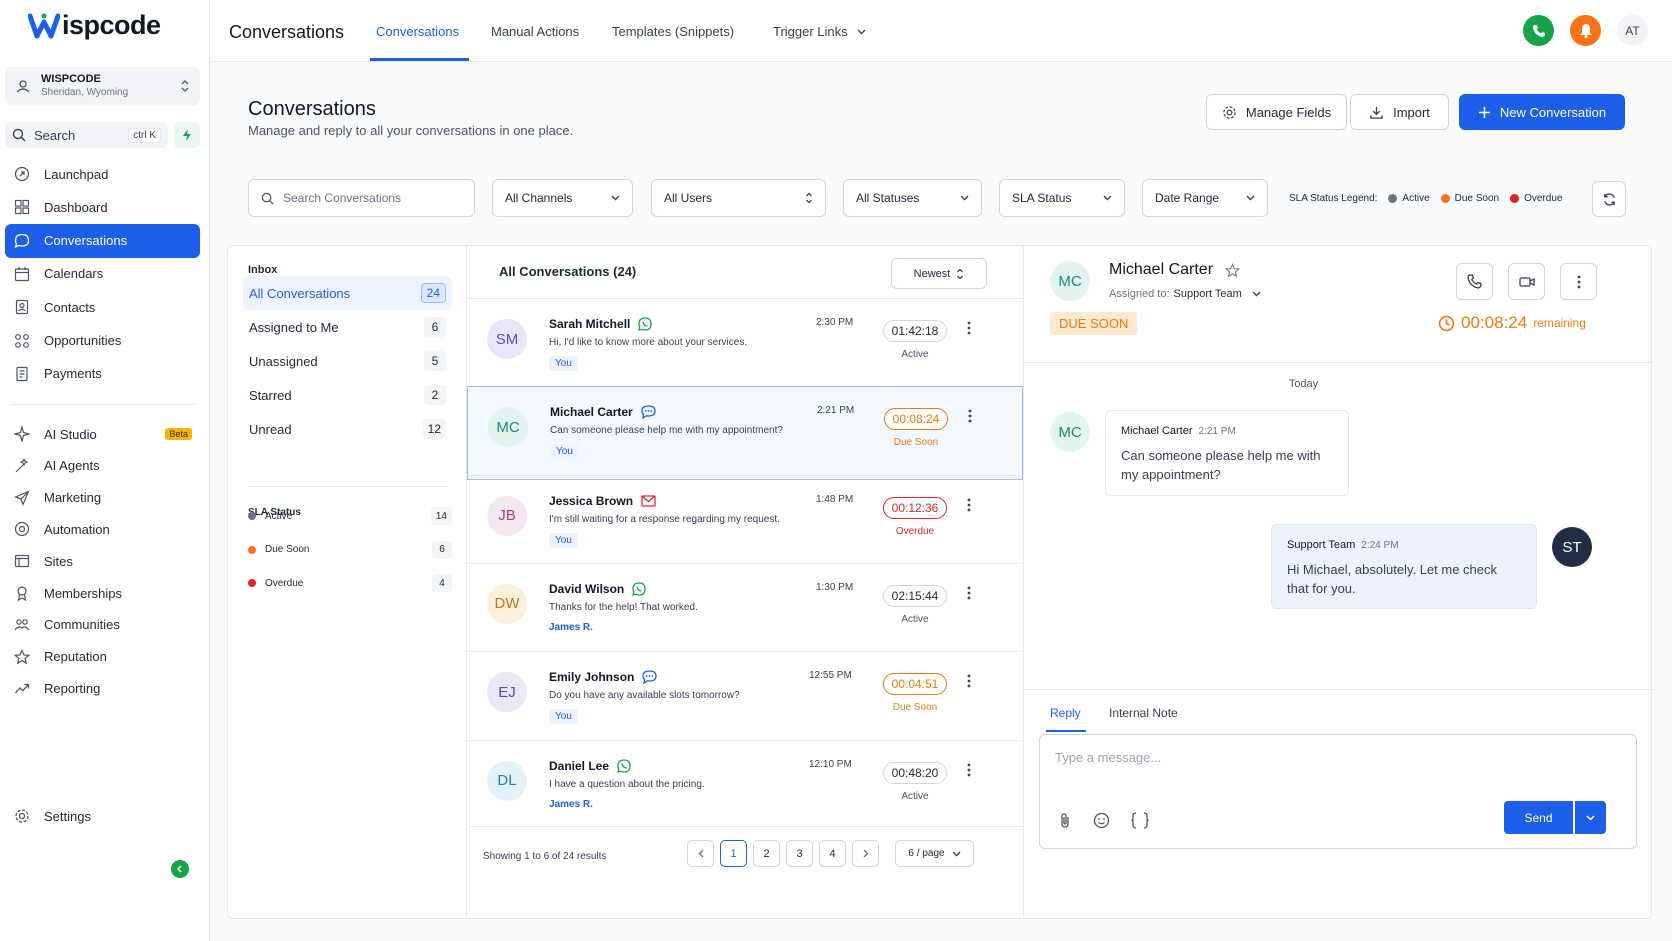 Image resolution: width=1672 pixels, height=941 pixels. Describe the element at coordinates (934, 853) in the screenshot. I see `per-page-select: 6 / page` at that location.